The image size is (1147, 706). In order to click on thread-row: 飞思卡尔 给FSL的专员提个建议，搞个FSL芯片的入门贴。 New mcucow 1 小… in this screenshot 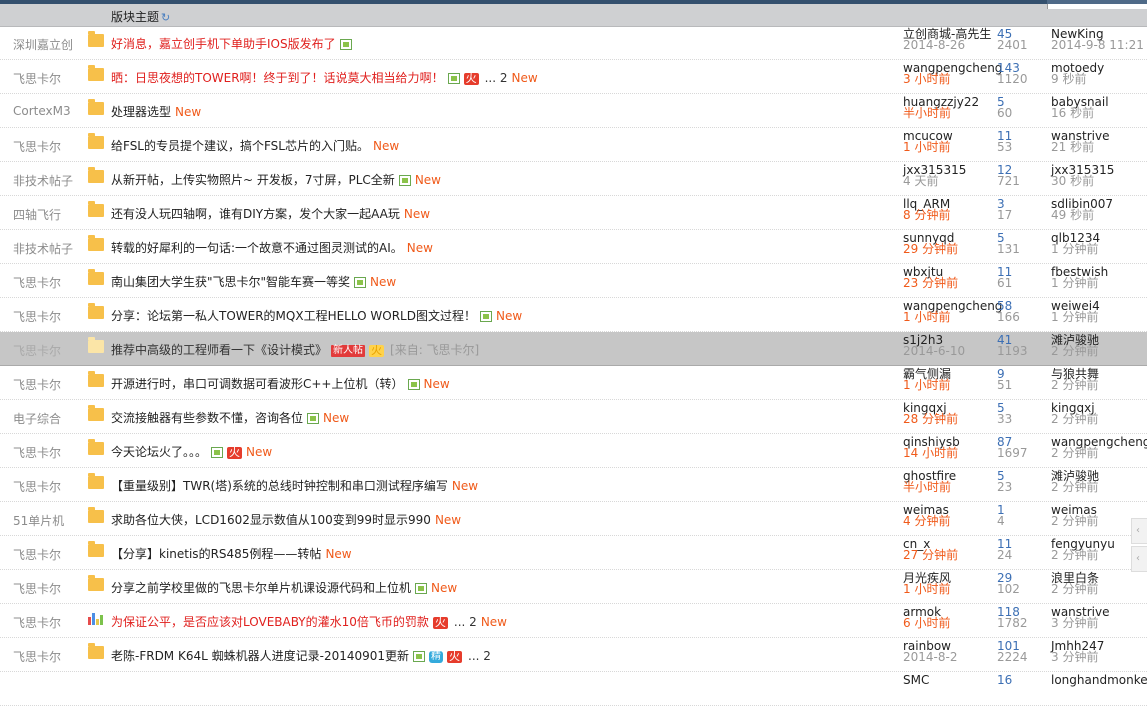, I will do `click(573, 145)`.